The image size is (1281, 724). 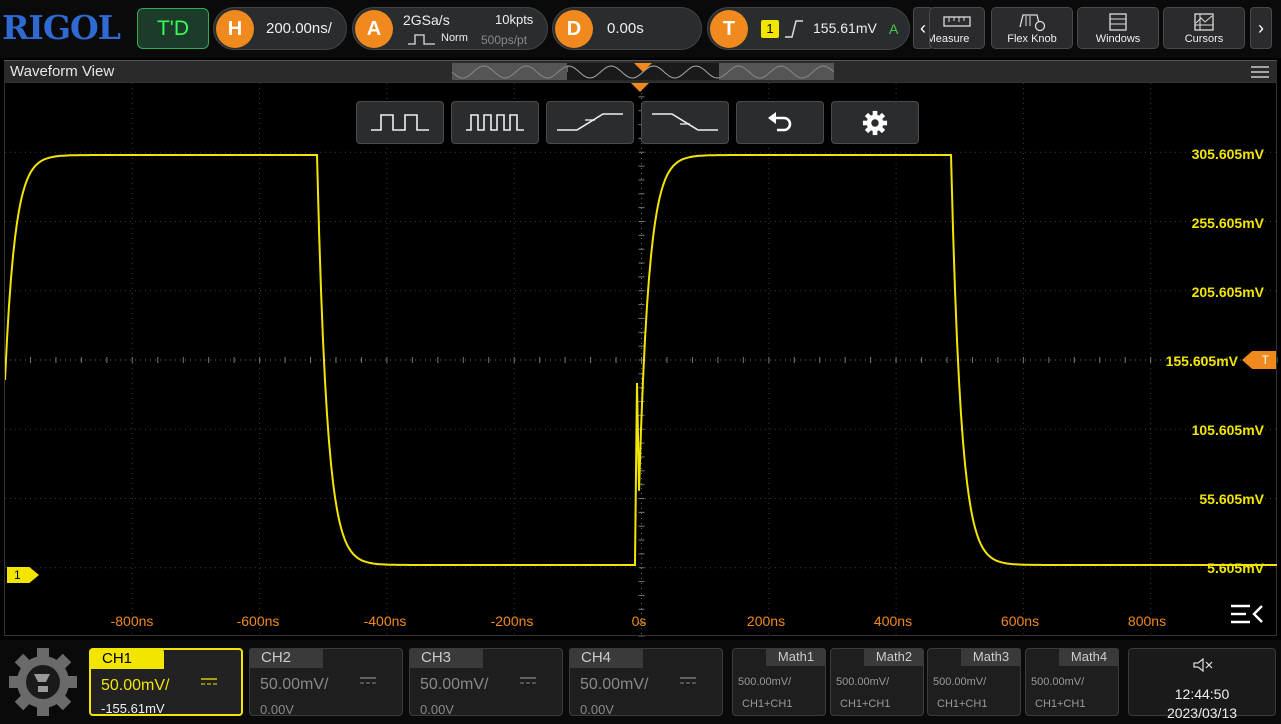 I want to click on math1-source: CH1+CH1, so click(x=767, y=704).